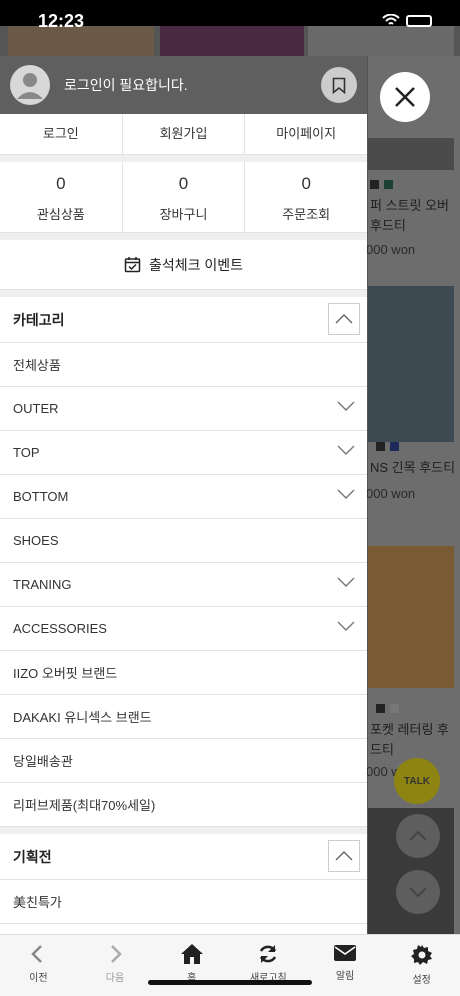 The image size is (460, 996). Describe the element at coordinates (345, 965) in the screenshot. I see `nav-notifications-button: 알림` at that location.